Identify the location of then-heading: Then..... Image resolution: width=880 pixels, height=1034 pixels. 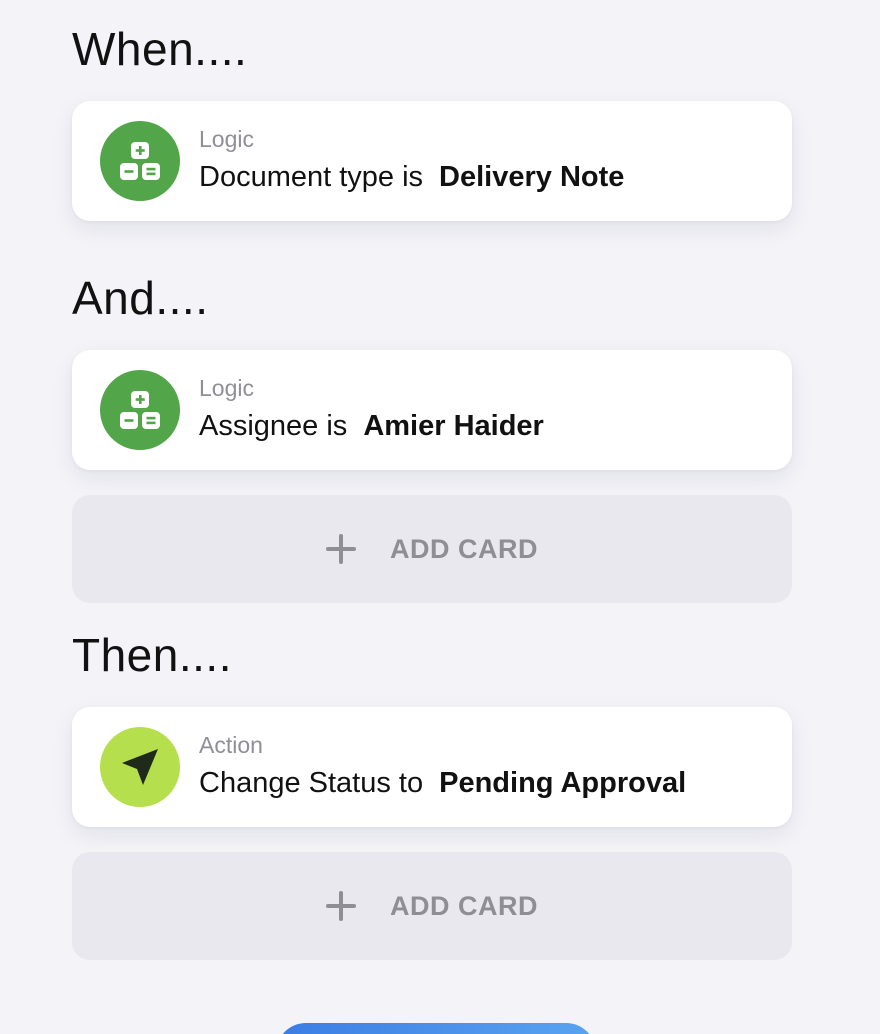
(152, 655).